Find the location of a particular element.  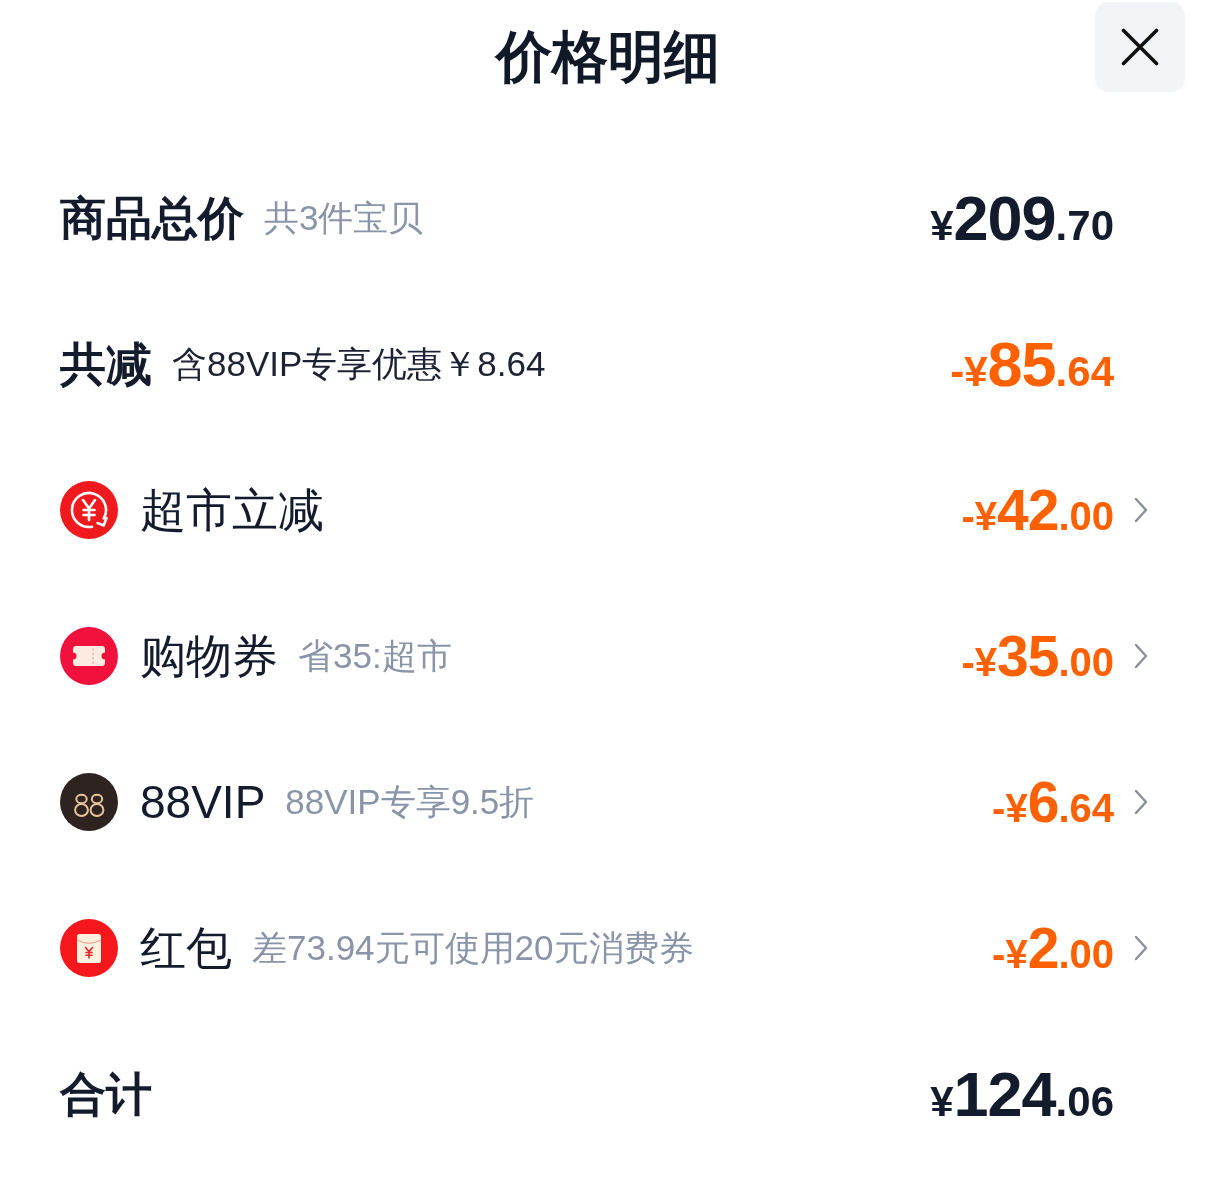

discount-amount: -¥2.00 is located at coordinates (1053, 948).